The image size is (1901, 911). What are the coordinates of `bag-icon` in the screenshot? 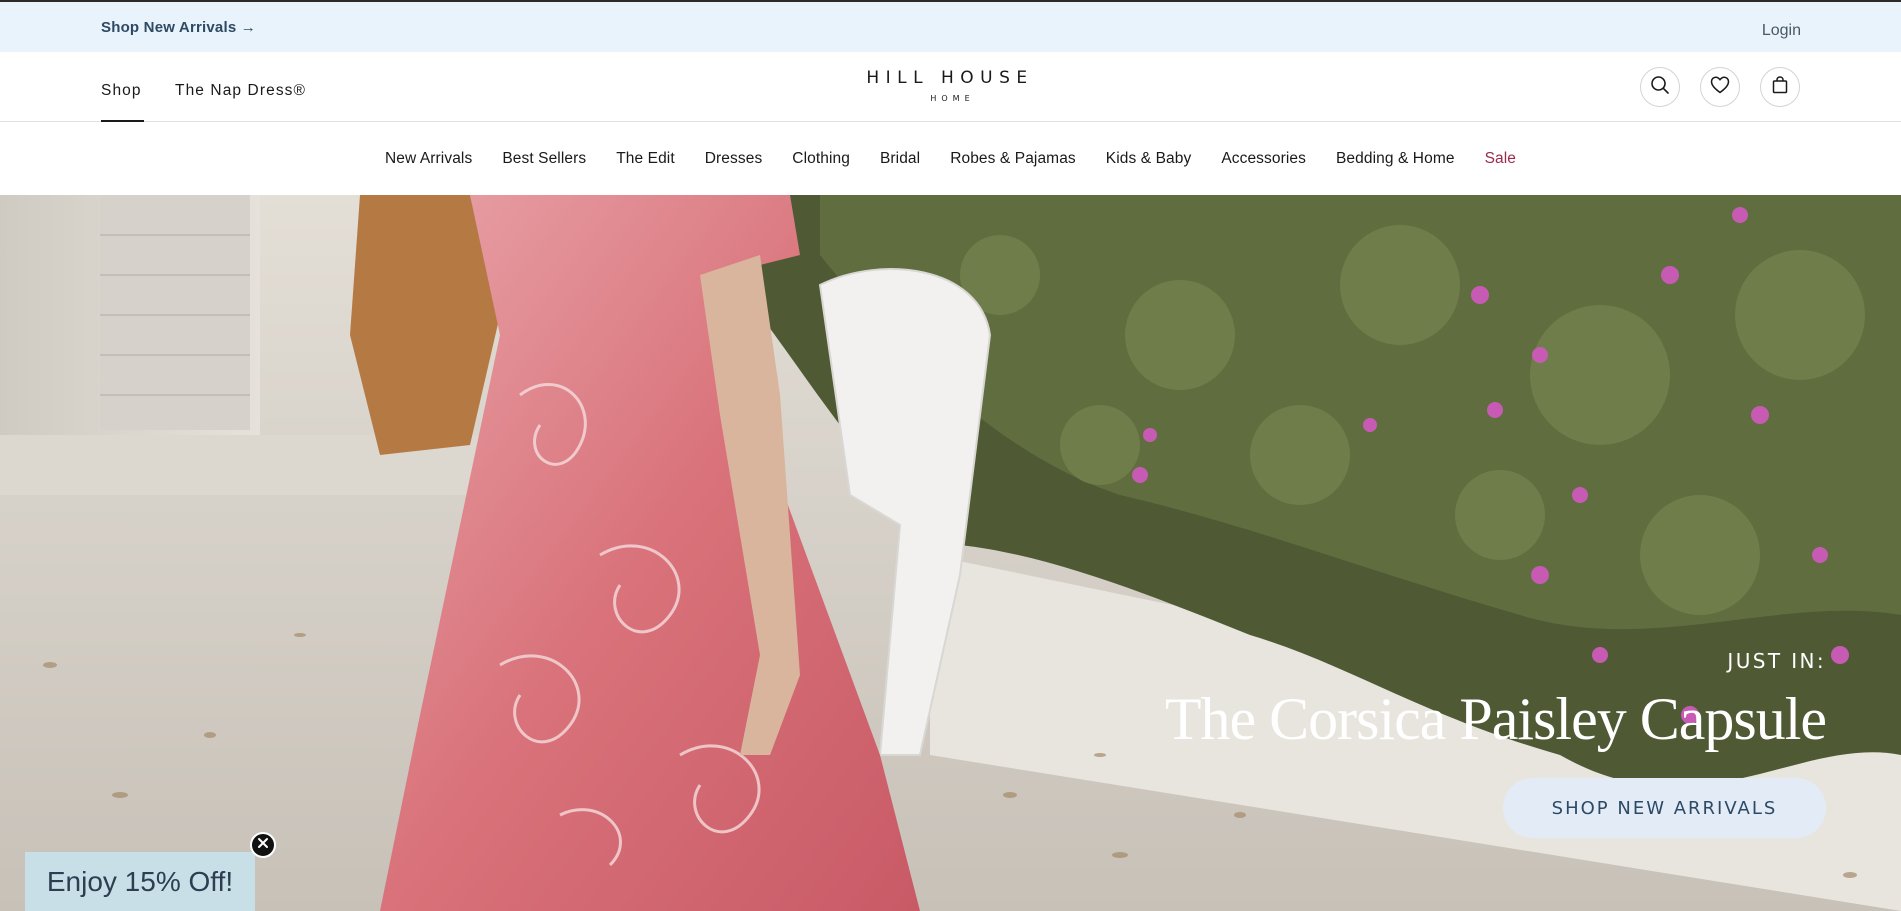 It's located at (1780, 87).